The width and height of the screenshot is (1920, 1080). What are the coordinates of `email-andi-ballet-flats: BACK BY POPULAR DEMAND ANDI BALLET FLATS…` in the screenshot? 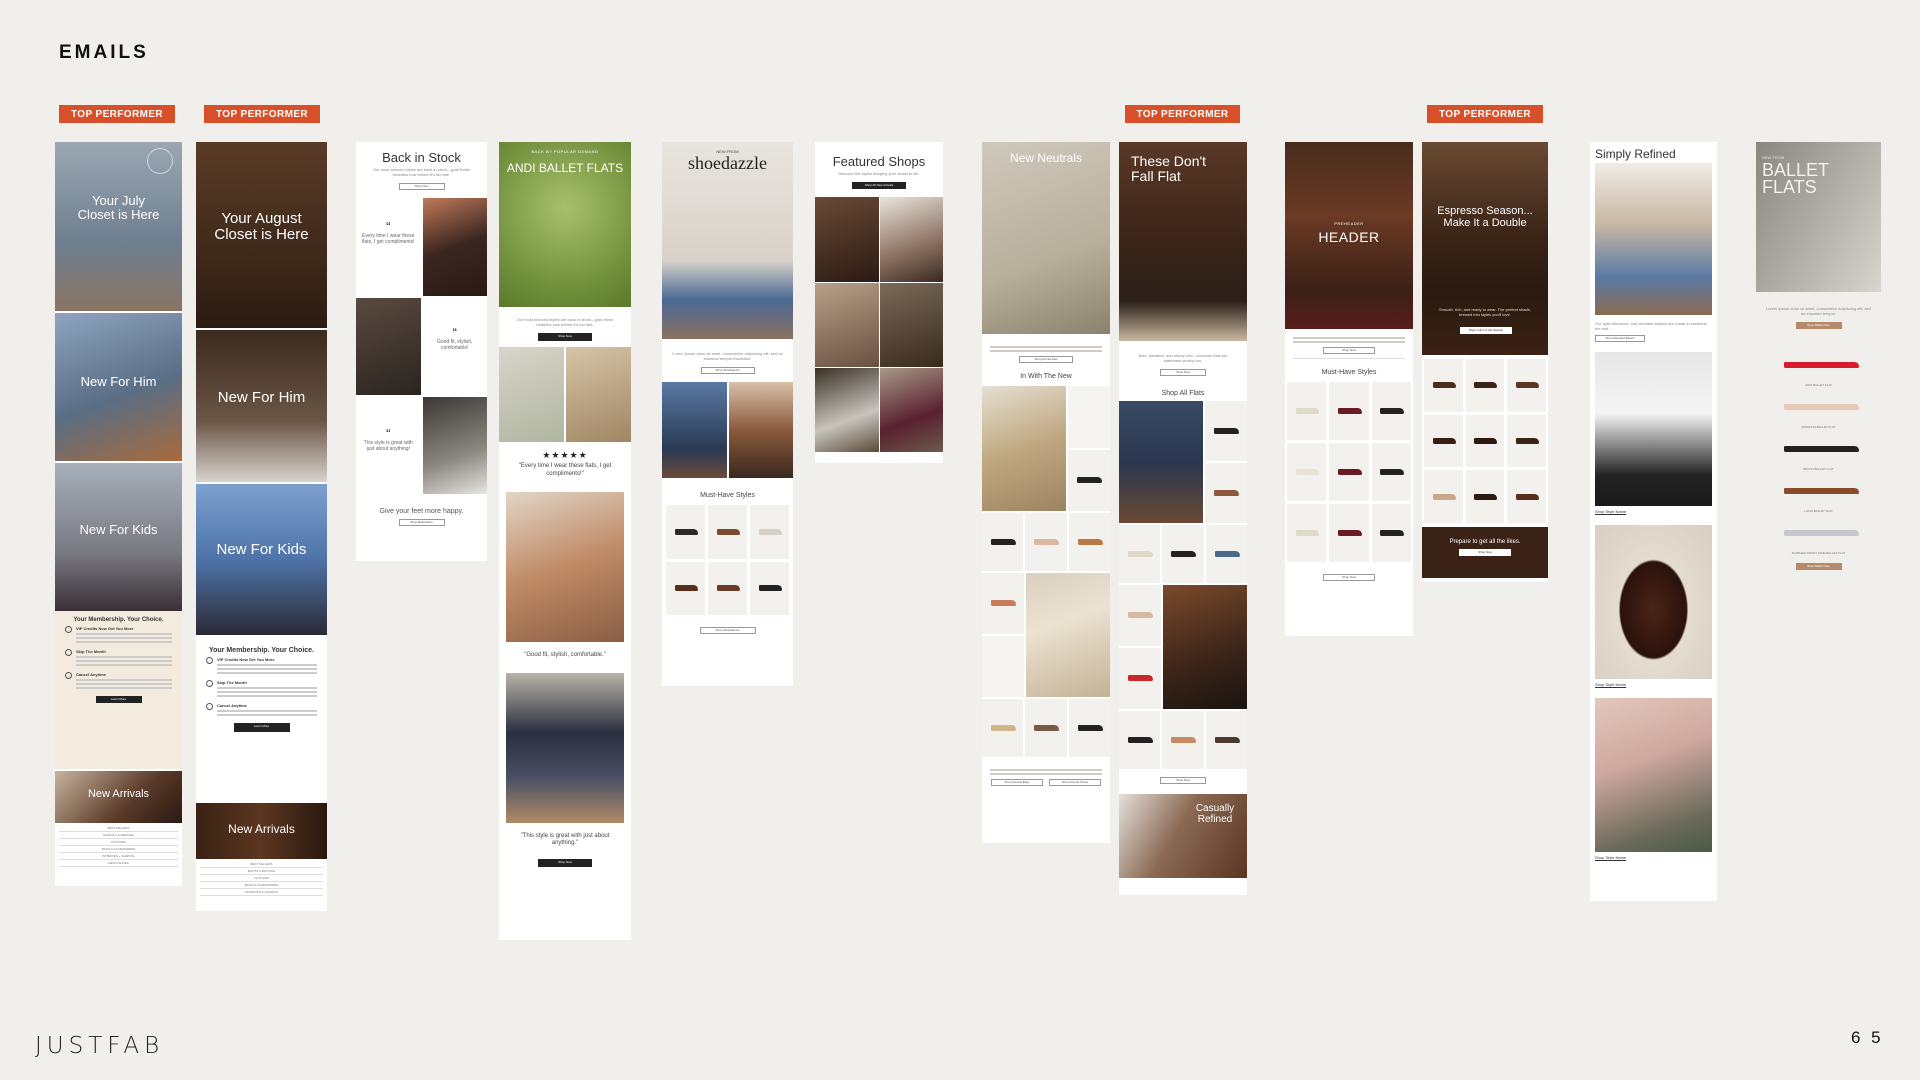 It's located at (565, 541).